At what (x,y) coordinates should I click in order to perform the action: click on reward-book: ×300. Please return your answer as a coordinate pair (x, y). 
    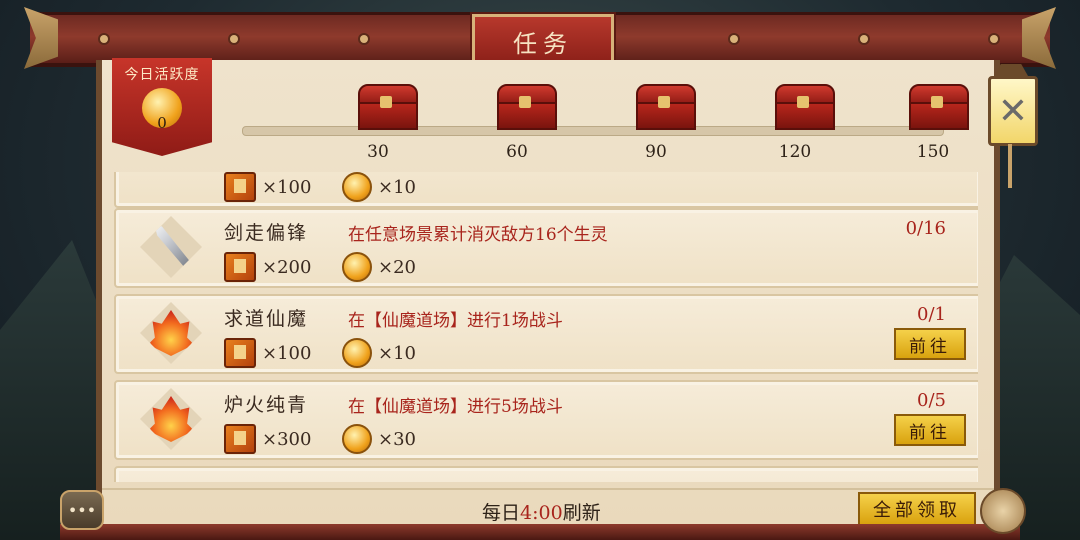
    Looking at the image, I should click on (267, 439).